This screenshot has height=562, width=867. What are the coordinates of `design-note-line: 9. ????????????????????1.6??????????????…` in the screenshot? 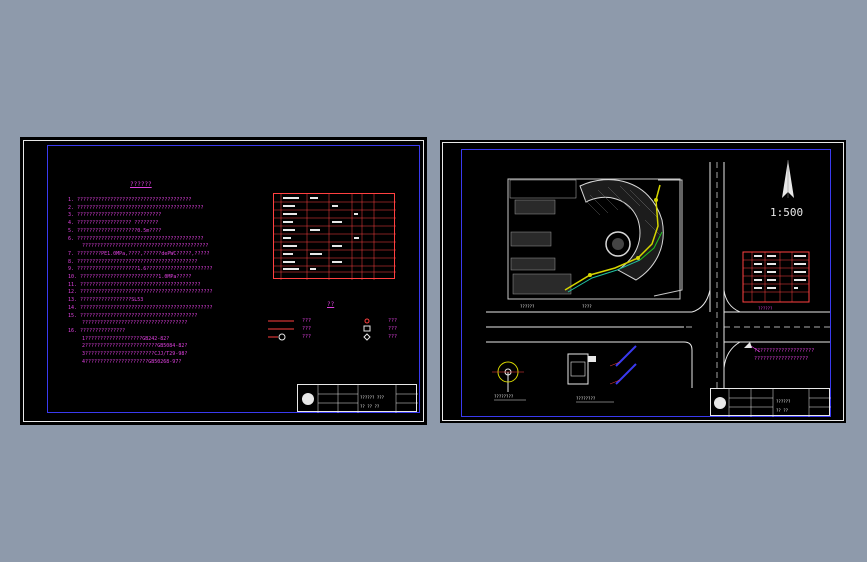 It's located at (140, 269).